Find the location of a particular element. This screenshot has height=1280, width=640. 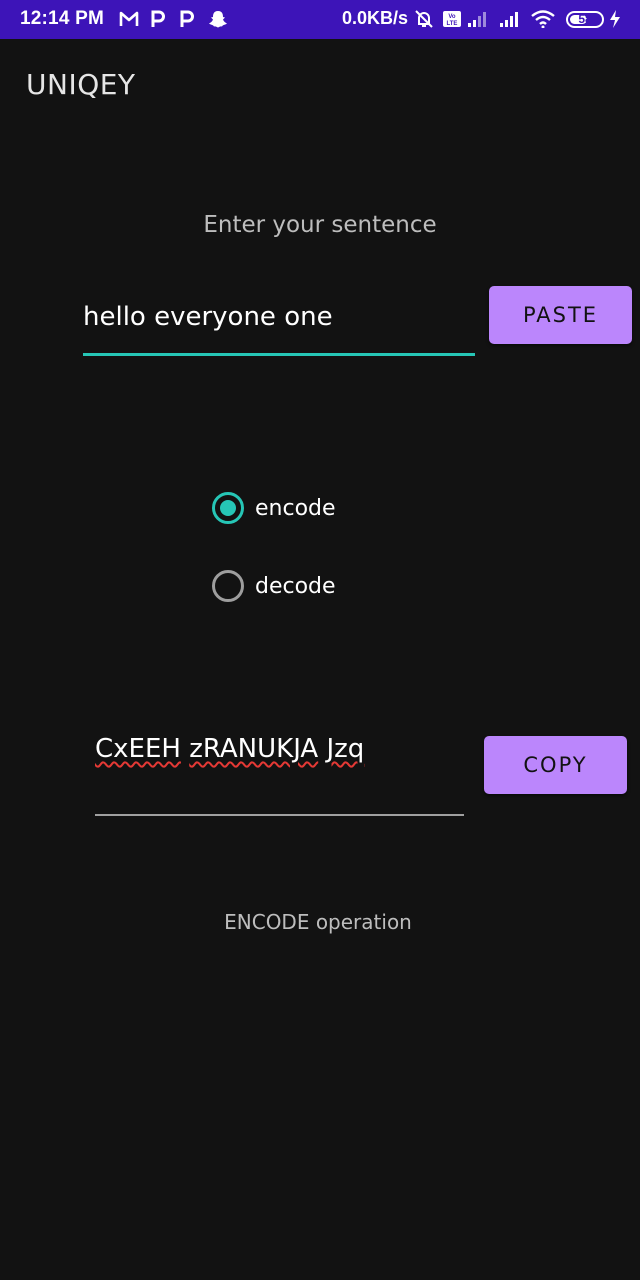

result-word: Jzq is located at coordinates (345, 749).